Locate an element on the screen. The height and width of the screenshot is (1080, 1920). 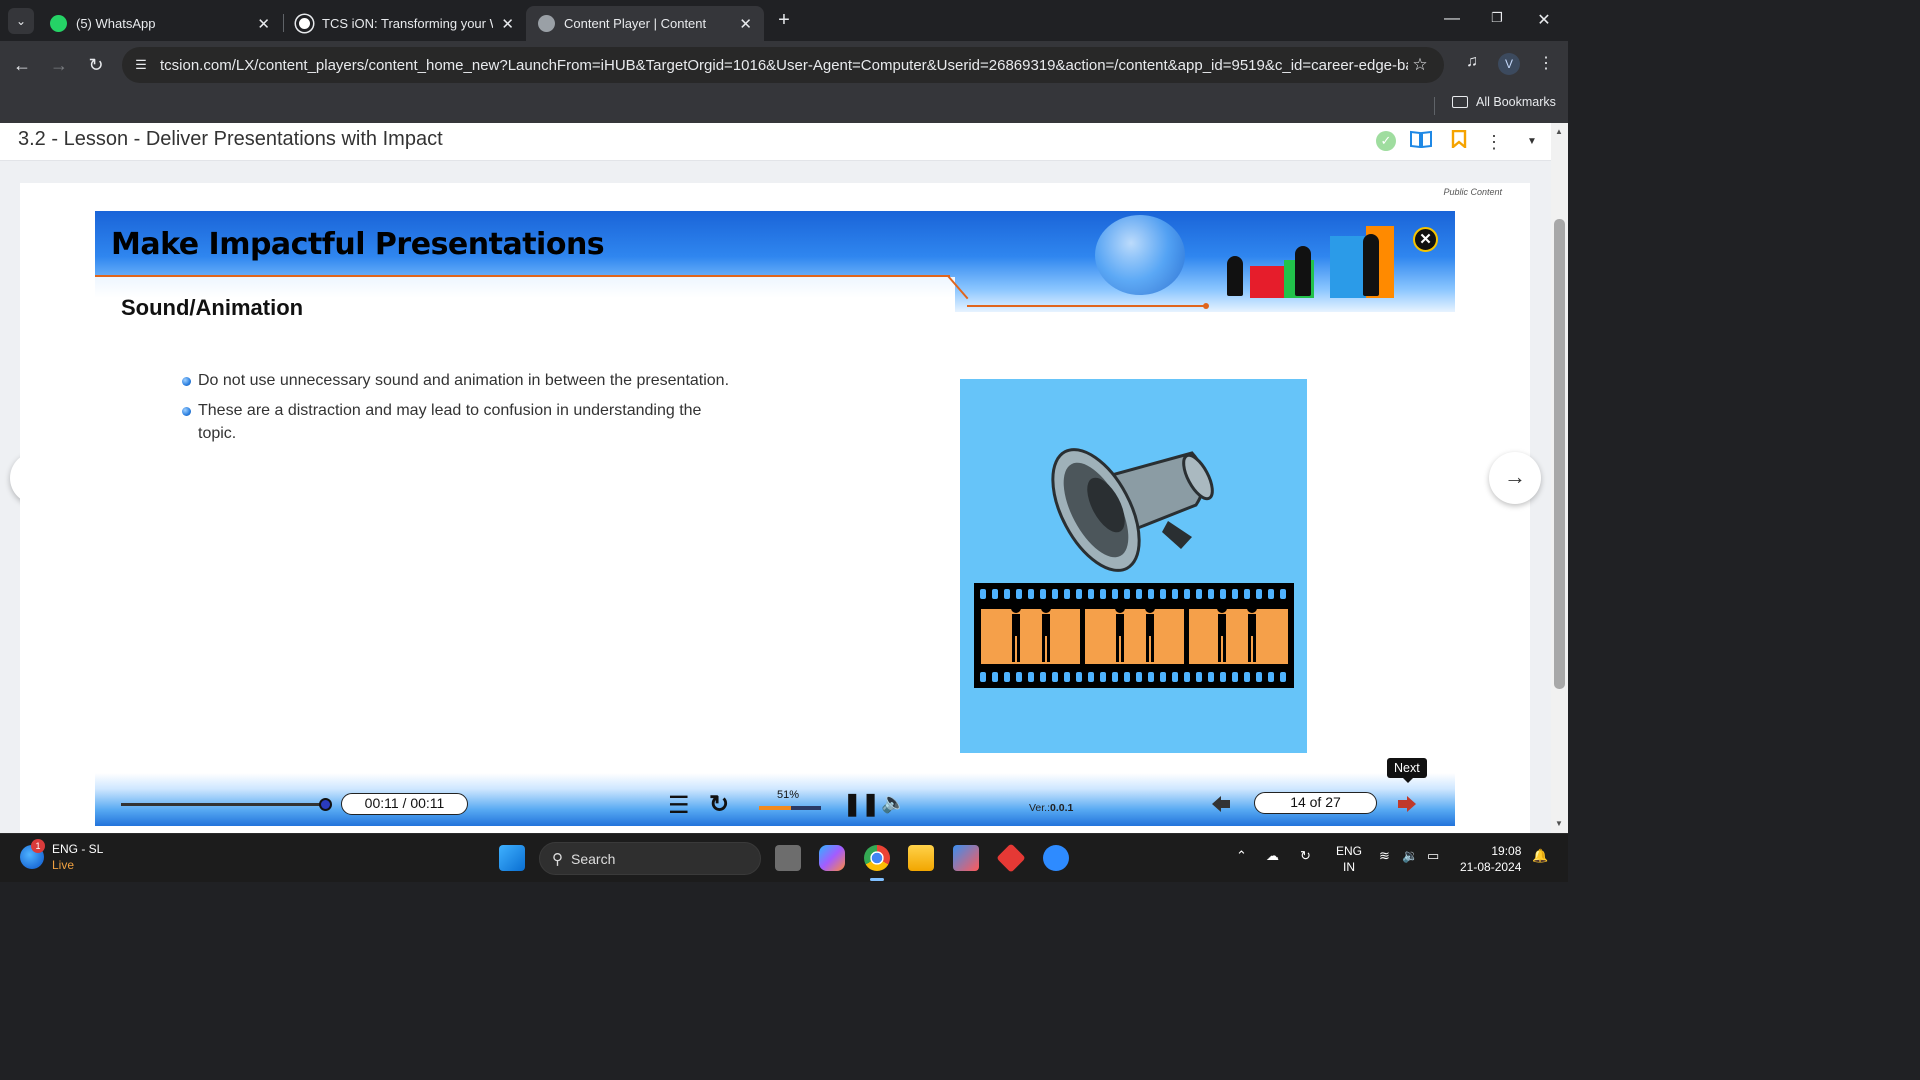
onedrive-icon: ☁ is located at coordinates (1272, 856).